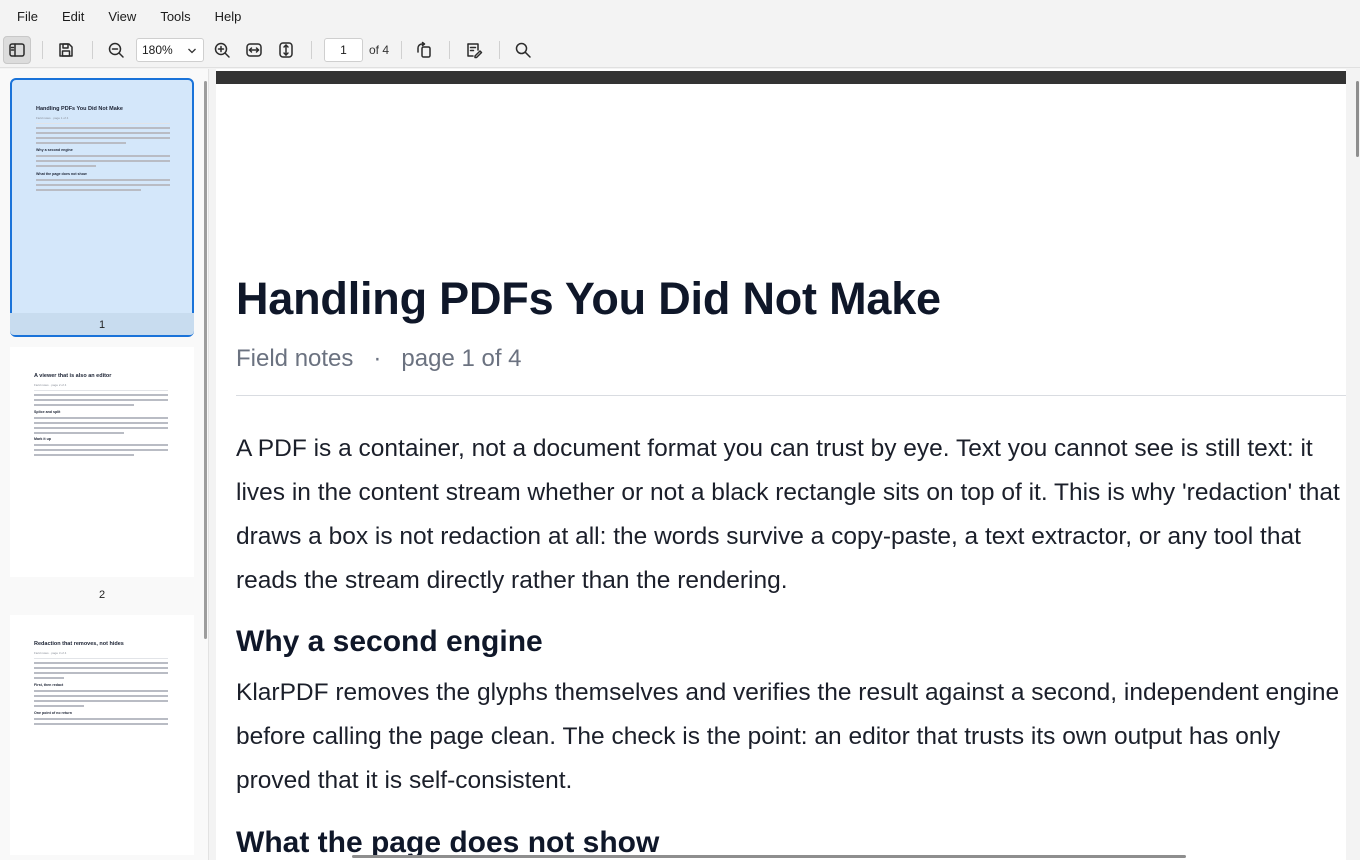 The height and width of the screenshot is (860, 1360). What do you see at coordinates (53, 713) in the screenshot?
I see `thumbnail-heading: One point of no return` at bounding box center [53, 713].